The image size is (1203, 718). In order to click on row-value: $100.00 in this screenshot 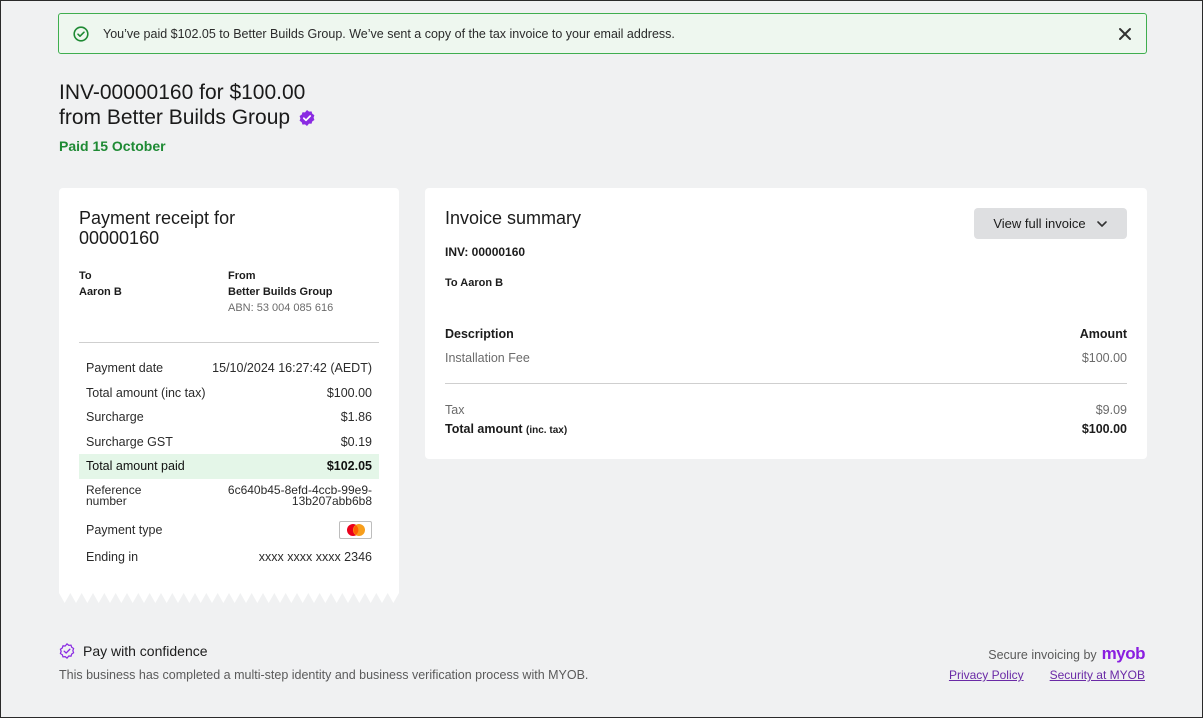, I will do `click(349, 392)`.